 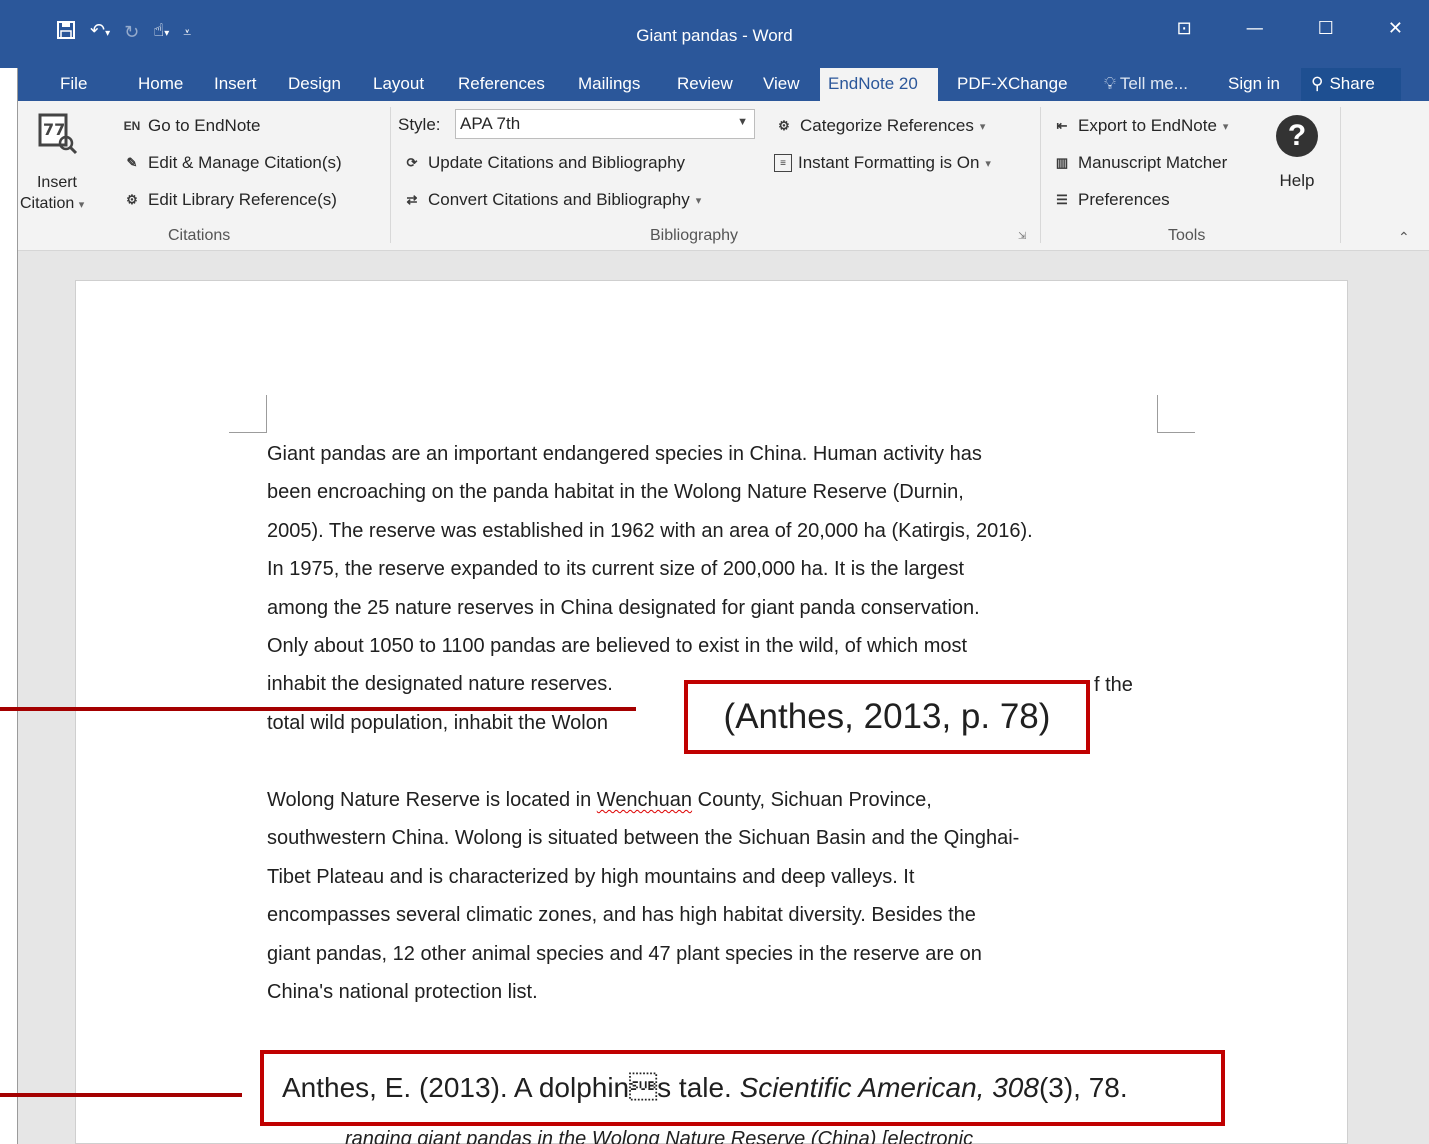 I want to click on instant-formatting-button: ≡ Instant Formatting is On ▾, so click(x=882, y=163).